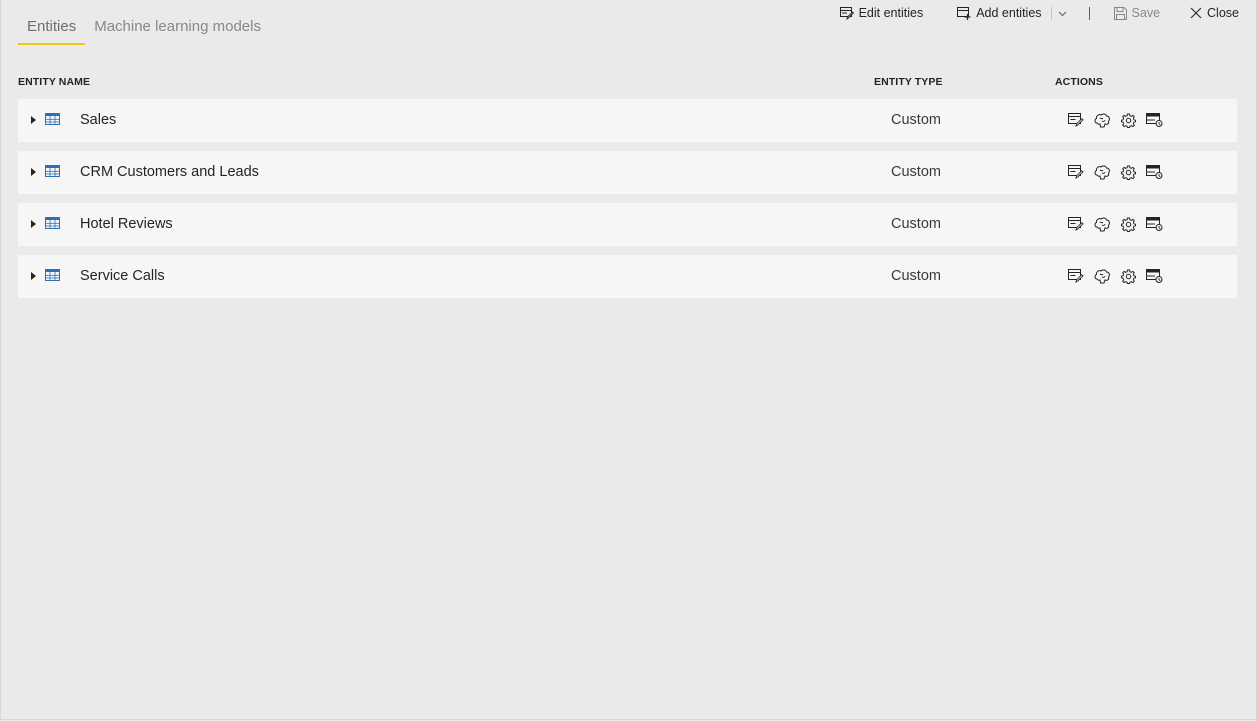  What do you see at coordinates (964, 13) in the screenshot?
I see `add-entities-icon` at bounding box center [964, 13].